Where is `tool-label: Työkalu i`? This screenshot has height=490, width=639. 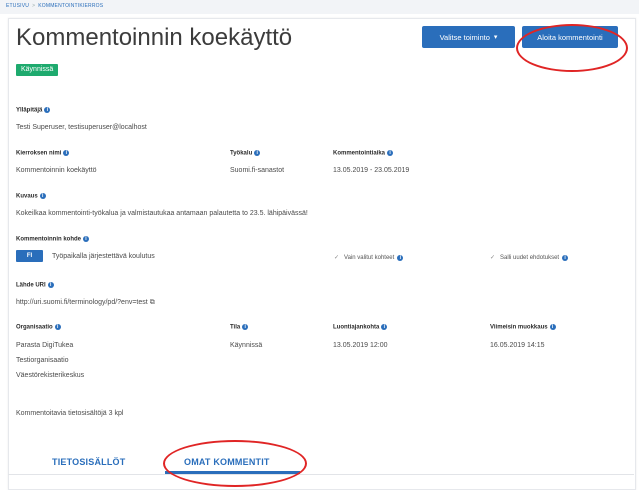 tool-label: Työkalu i is located at coordinates (245, 153).